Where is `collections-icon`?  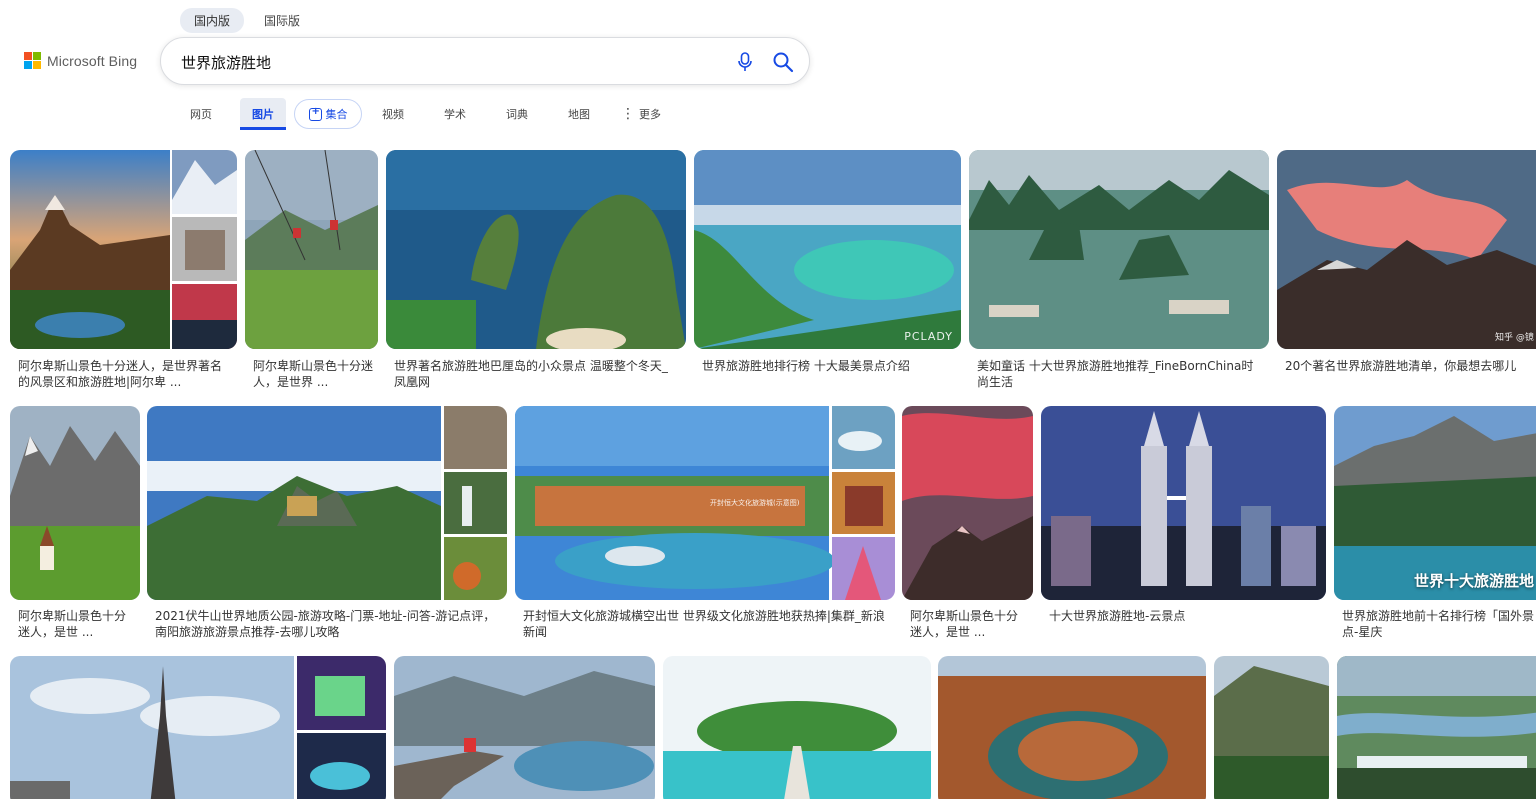
collections-icon is located at coordinates (315, 113).